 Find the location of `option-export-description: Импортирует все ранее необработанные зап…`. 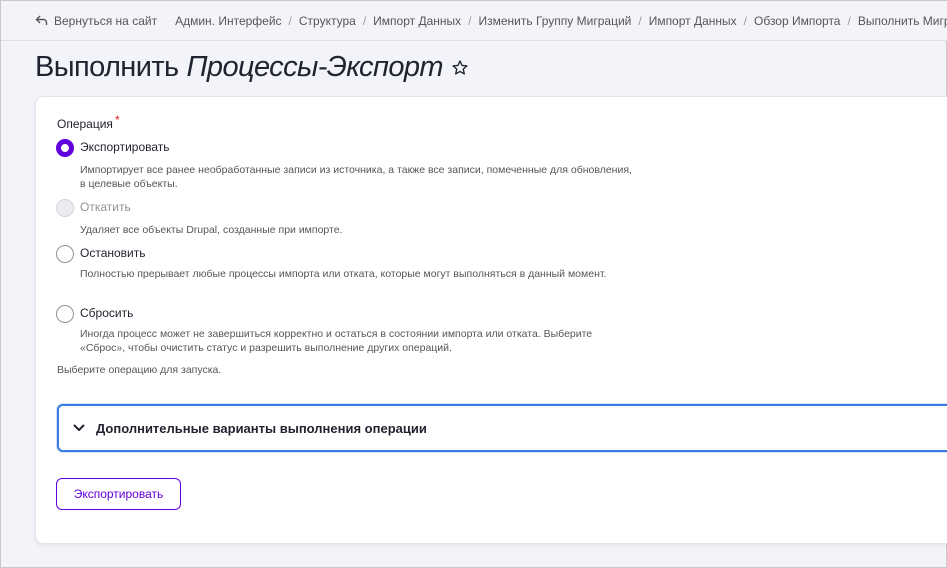

option-export-description: Импортирует все ранее необработанные зап… is located at coordinates (356, 177).